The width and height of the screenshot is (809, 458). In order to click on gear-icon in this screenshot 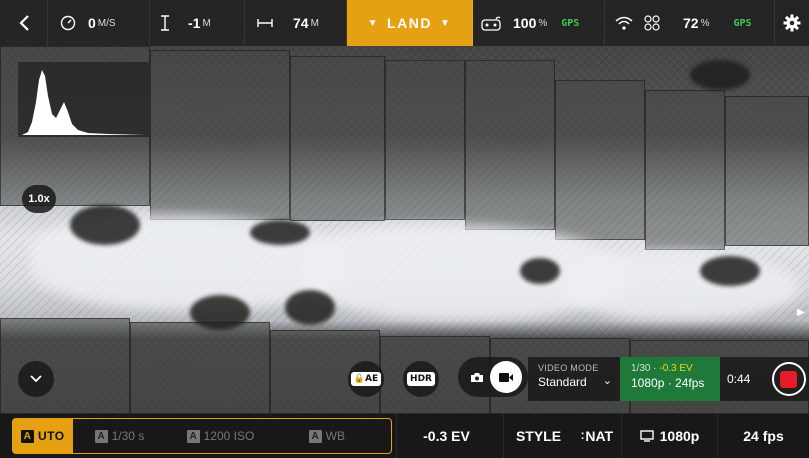, I will do `click(792, 23)`.